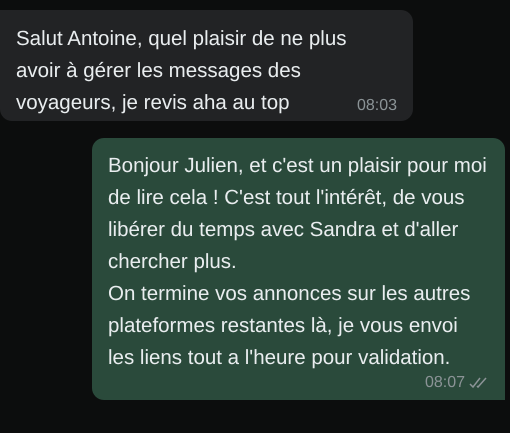 The height and width of the screenshot is (433, 510). I want to click on message-text: Salut Antoine, quel plaisir de ne plus avoir à gérer les messages des voyageurs, je revis aha au top, so click(182, 71).